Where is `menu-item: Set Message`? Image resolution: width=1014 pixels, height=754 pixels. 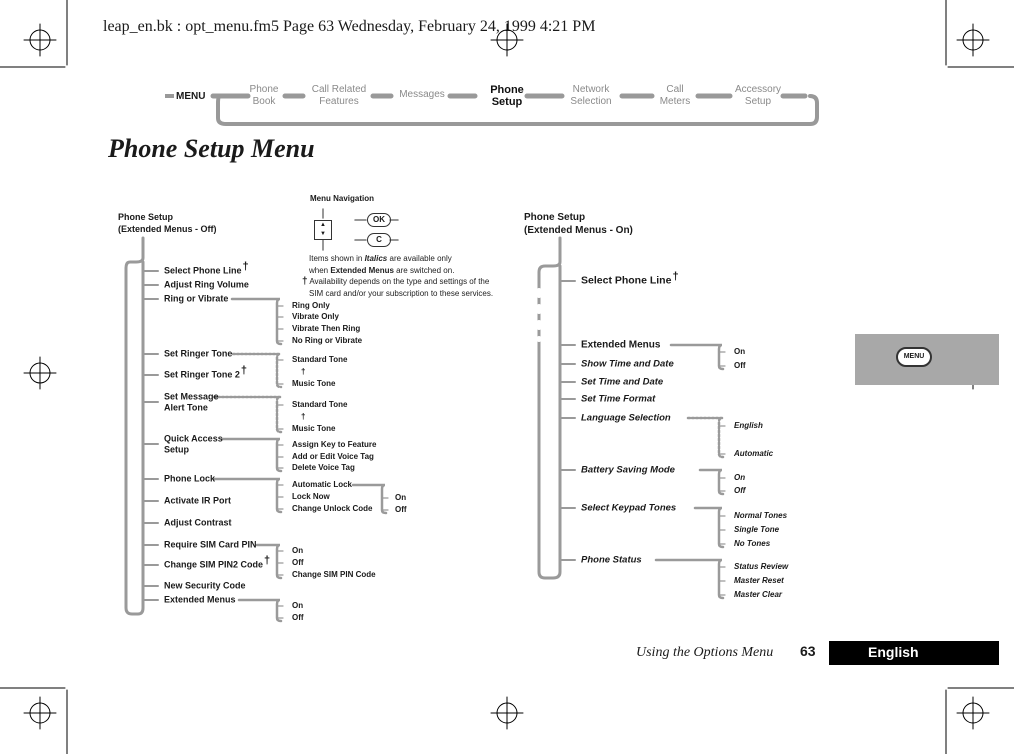 menu-item: Set Message is located at coordinates (191, 396).